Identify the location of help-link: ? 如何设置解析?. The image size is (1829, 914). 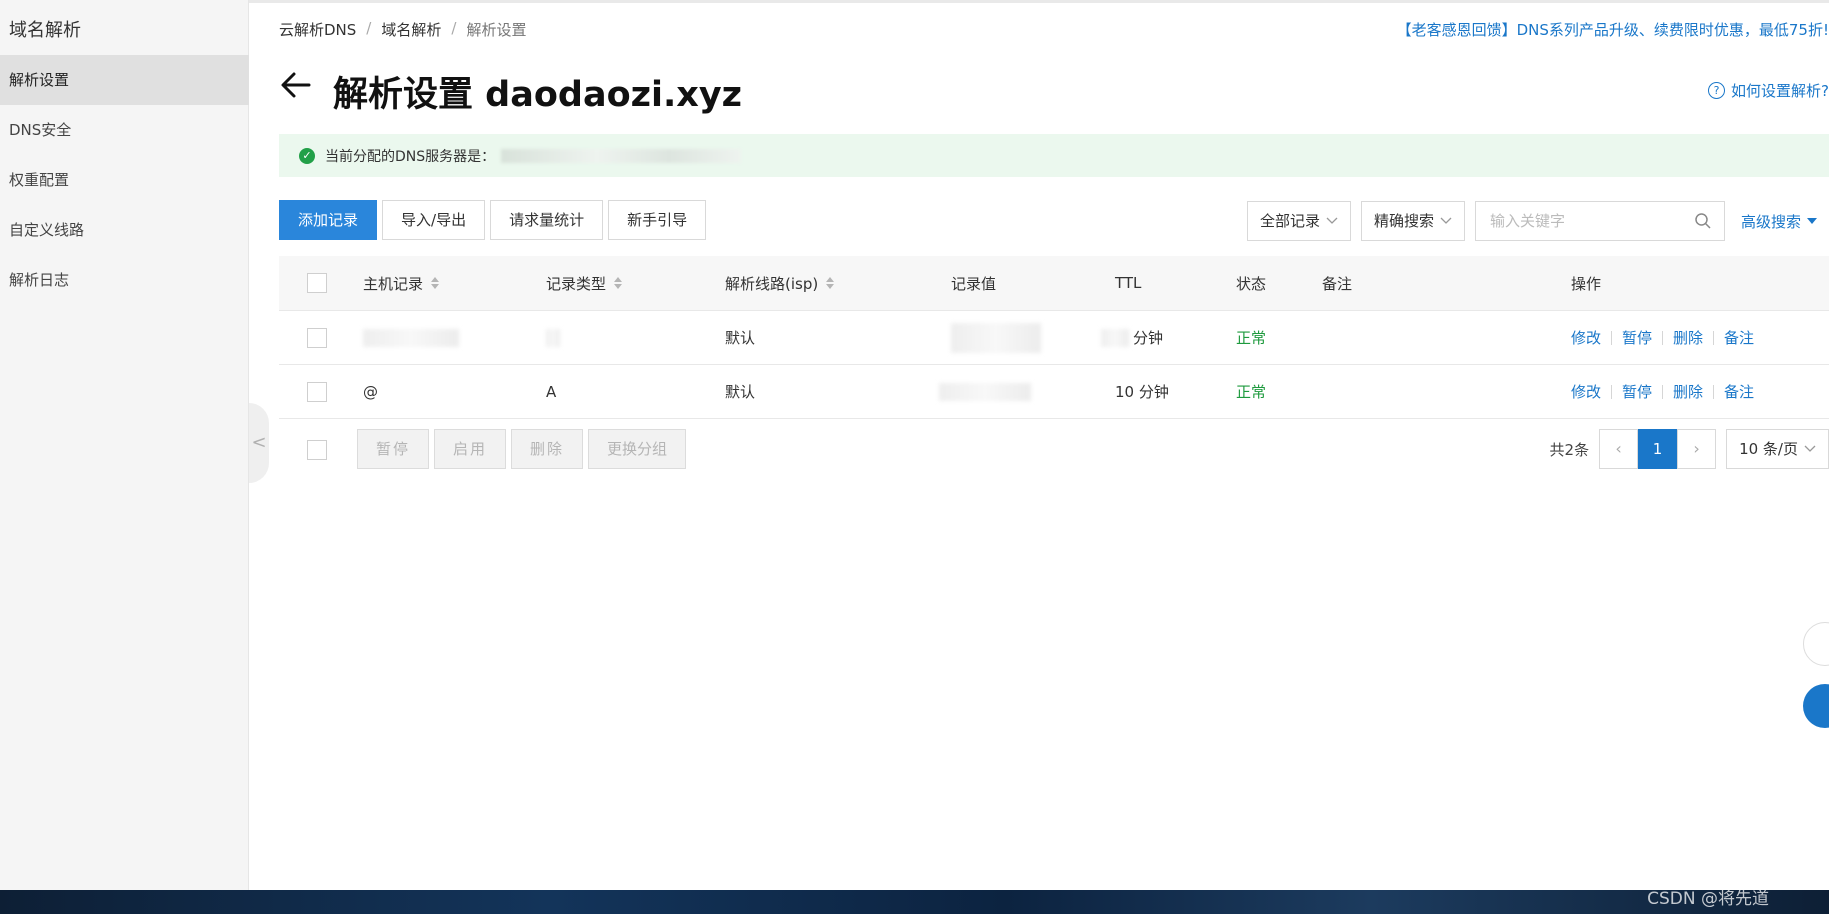
(1768, 90).